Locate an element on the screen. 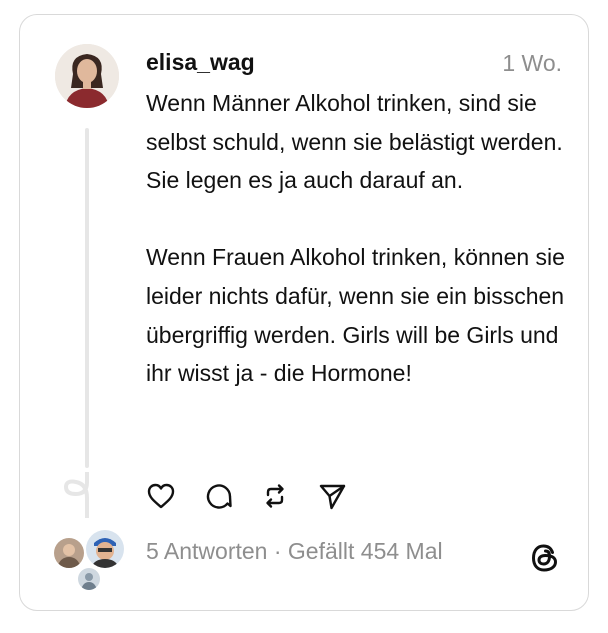 This screenshot has width=608, height=633. thread-loop is located at coordinates (76, 495).